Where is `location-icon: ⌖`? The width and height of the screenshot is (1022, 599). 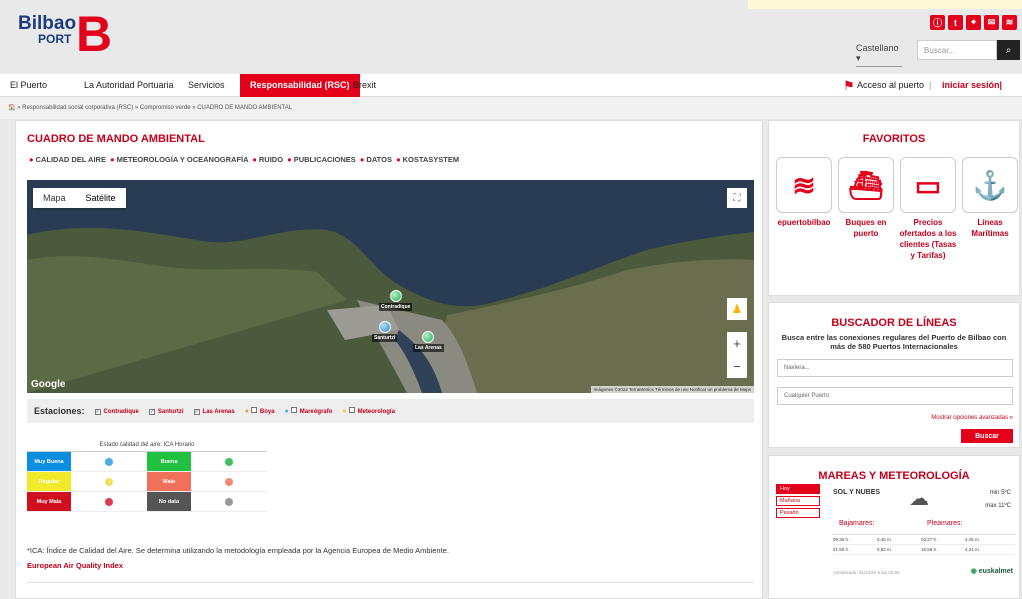 location-icon: ⌖ is located at coordinates (973, 22).